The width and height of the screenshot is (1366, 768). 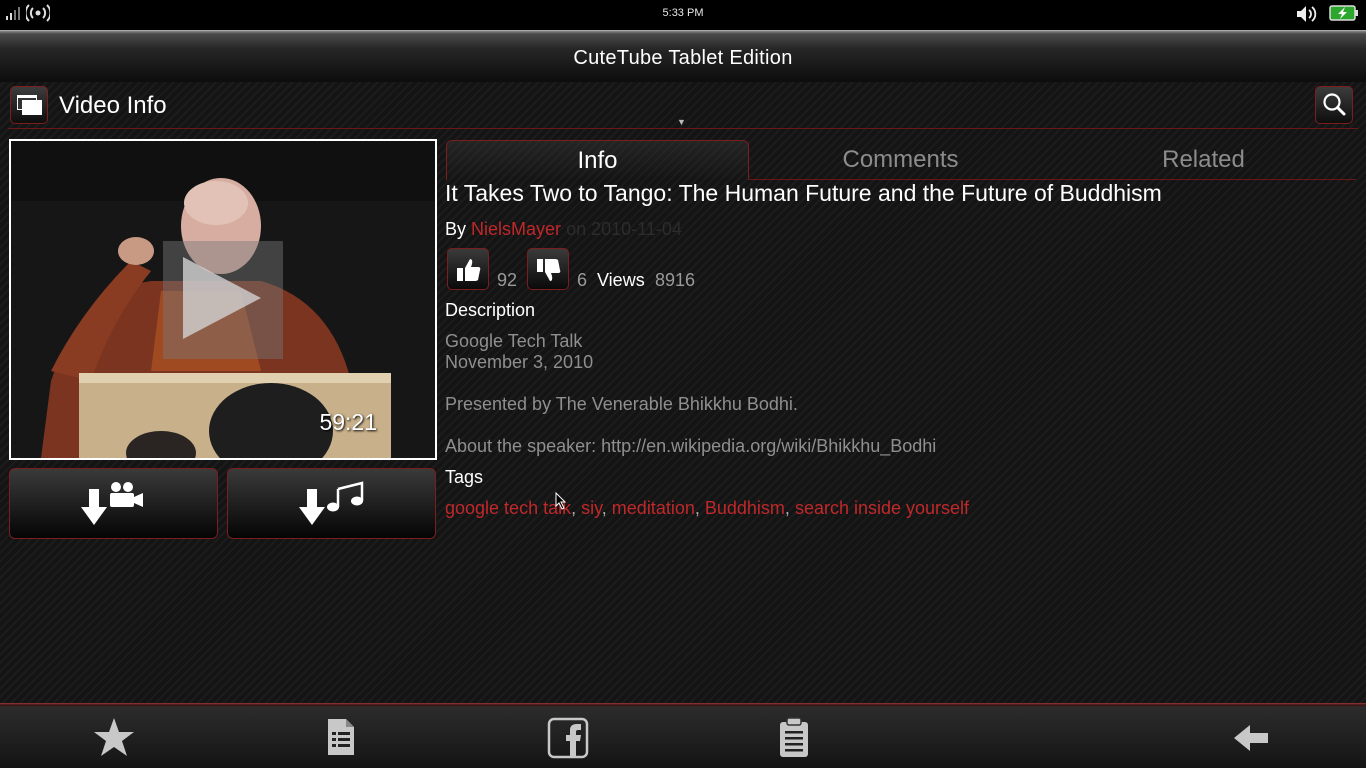 What do you see at coordinates (563, 229) in the screenshot?
I see `byline: By NielsMayer on 2010-11-04` at bounding box center [563, 229].